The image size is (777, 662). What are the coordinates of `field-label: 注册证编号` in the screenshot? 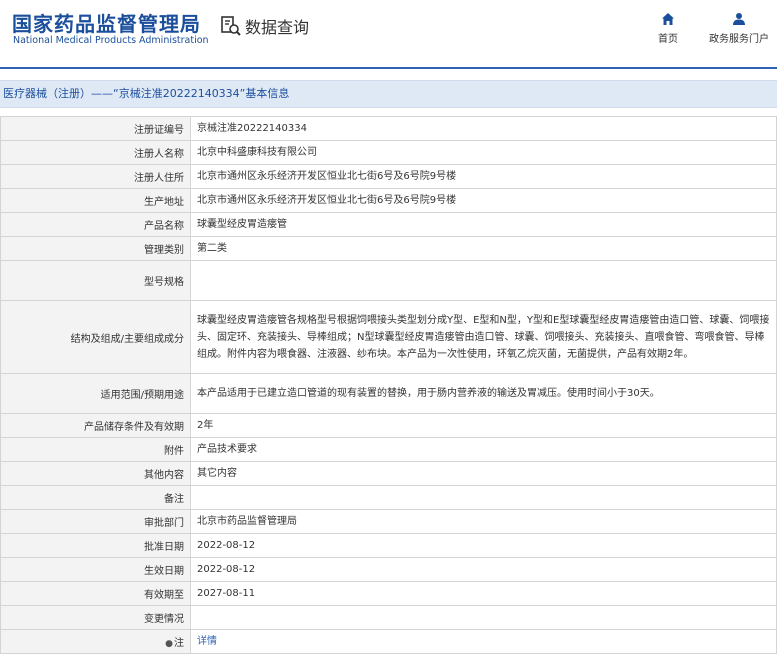 It's located at (95, 128).